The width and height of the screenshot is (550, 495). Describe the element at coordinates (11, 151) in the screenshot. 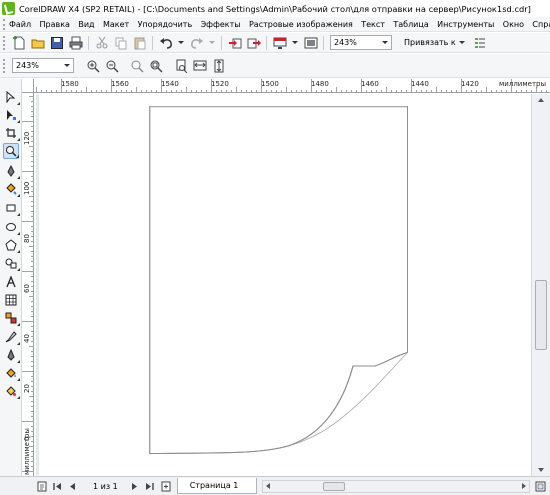

I see `zoom-tool-icon` at that location.